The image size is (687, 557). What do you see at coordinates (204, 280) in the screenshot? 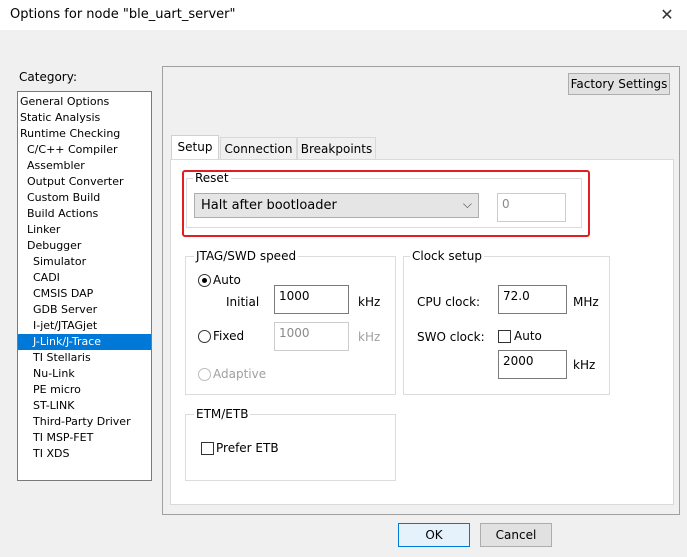
I see `auto-speed-radio` at bounding box center [204, 280].